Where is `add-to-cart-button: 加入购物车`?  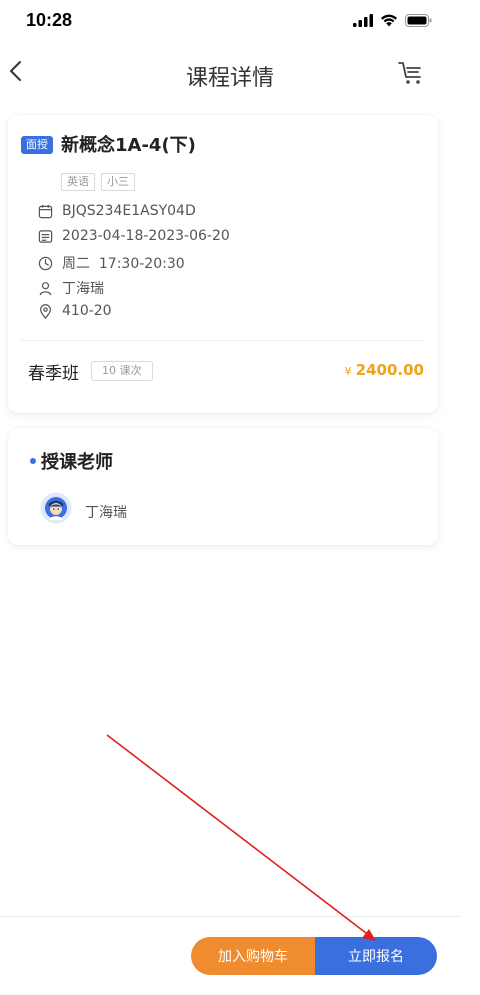
add-to-cart-button: 加入购物车 is located at coordinates (253, 956).